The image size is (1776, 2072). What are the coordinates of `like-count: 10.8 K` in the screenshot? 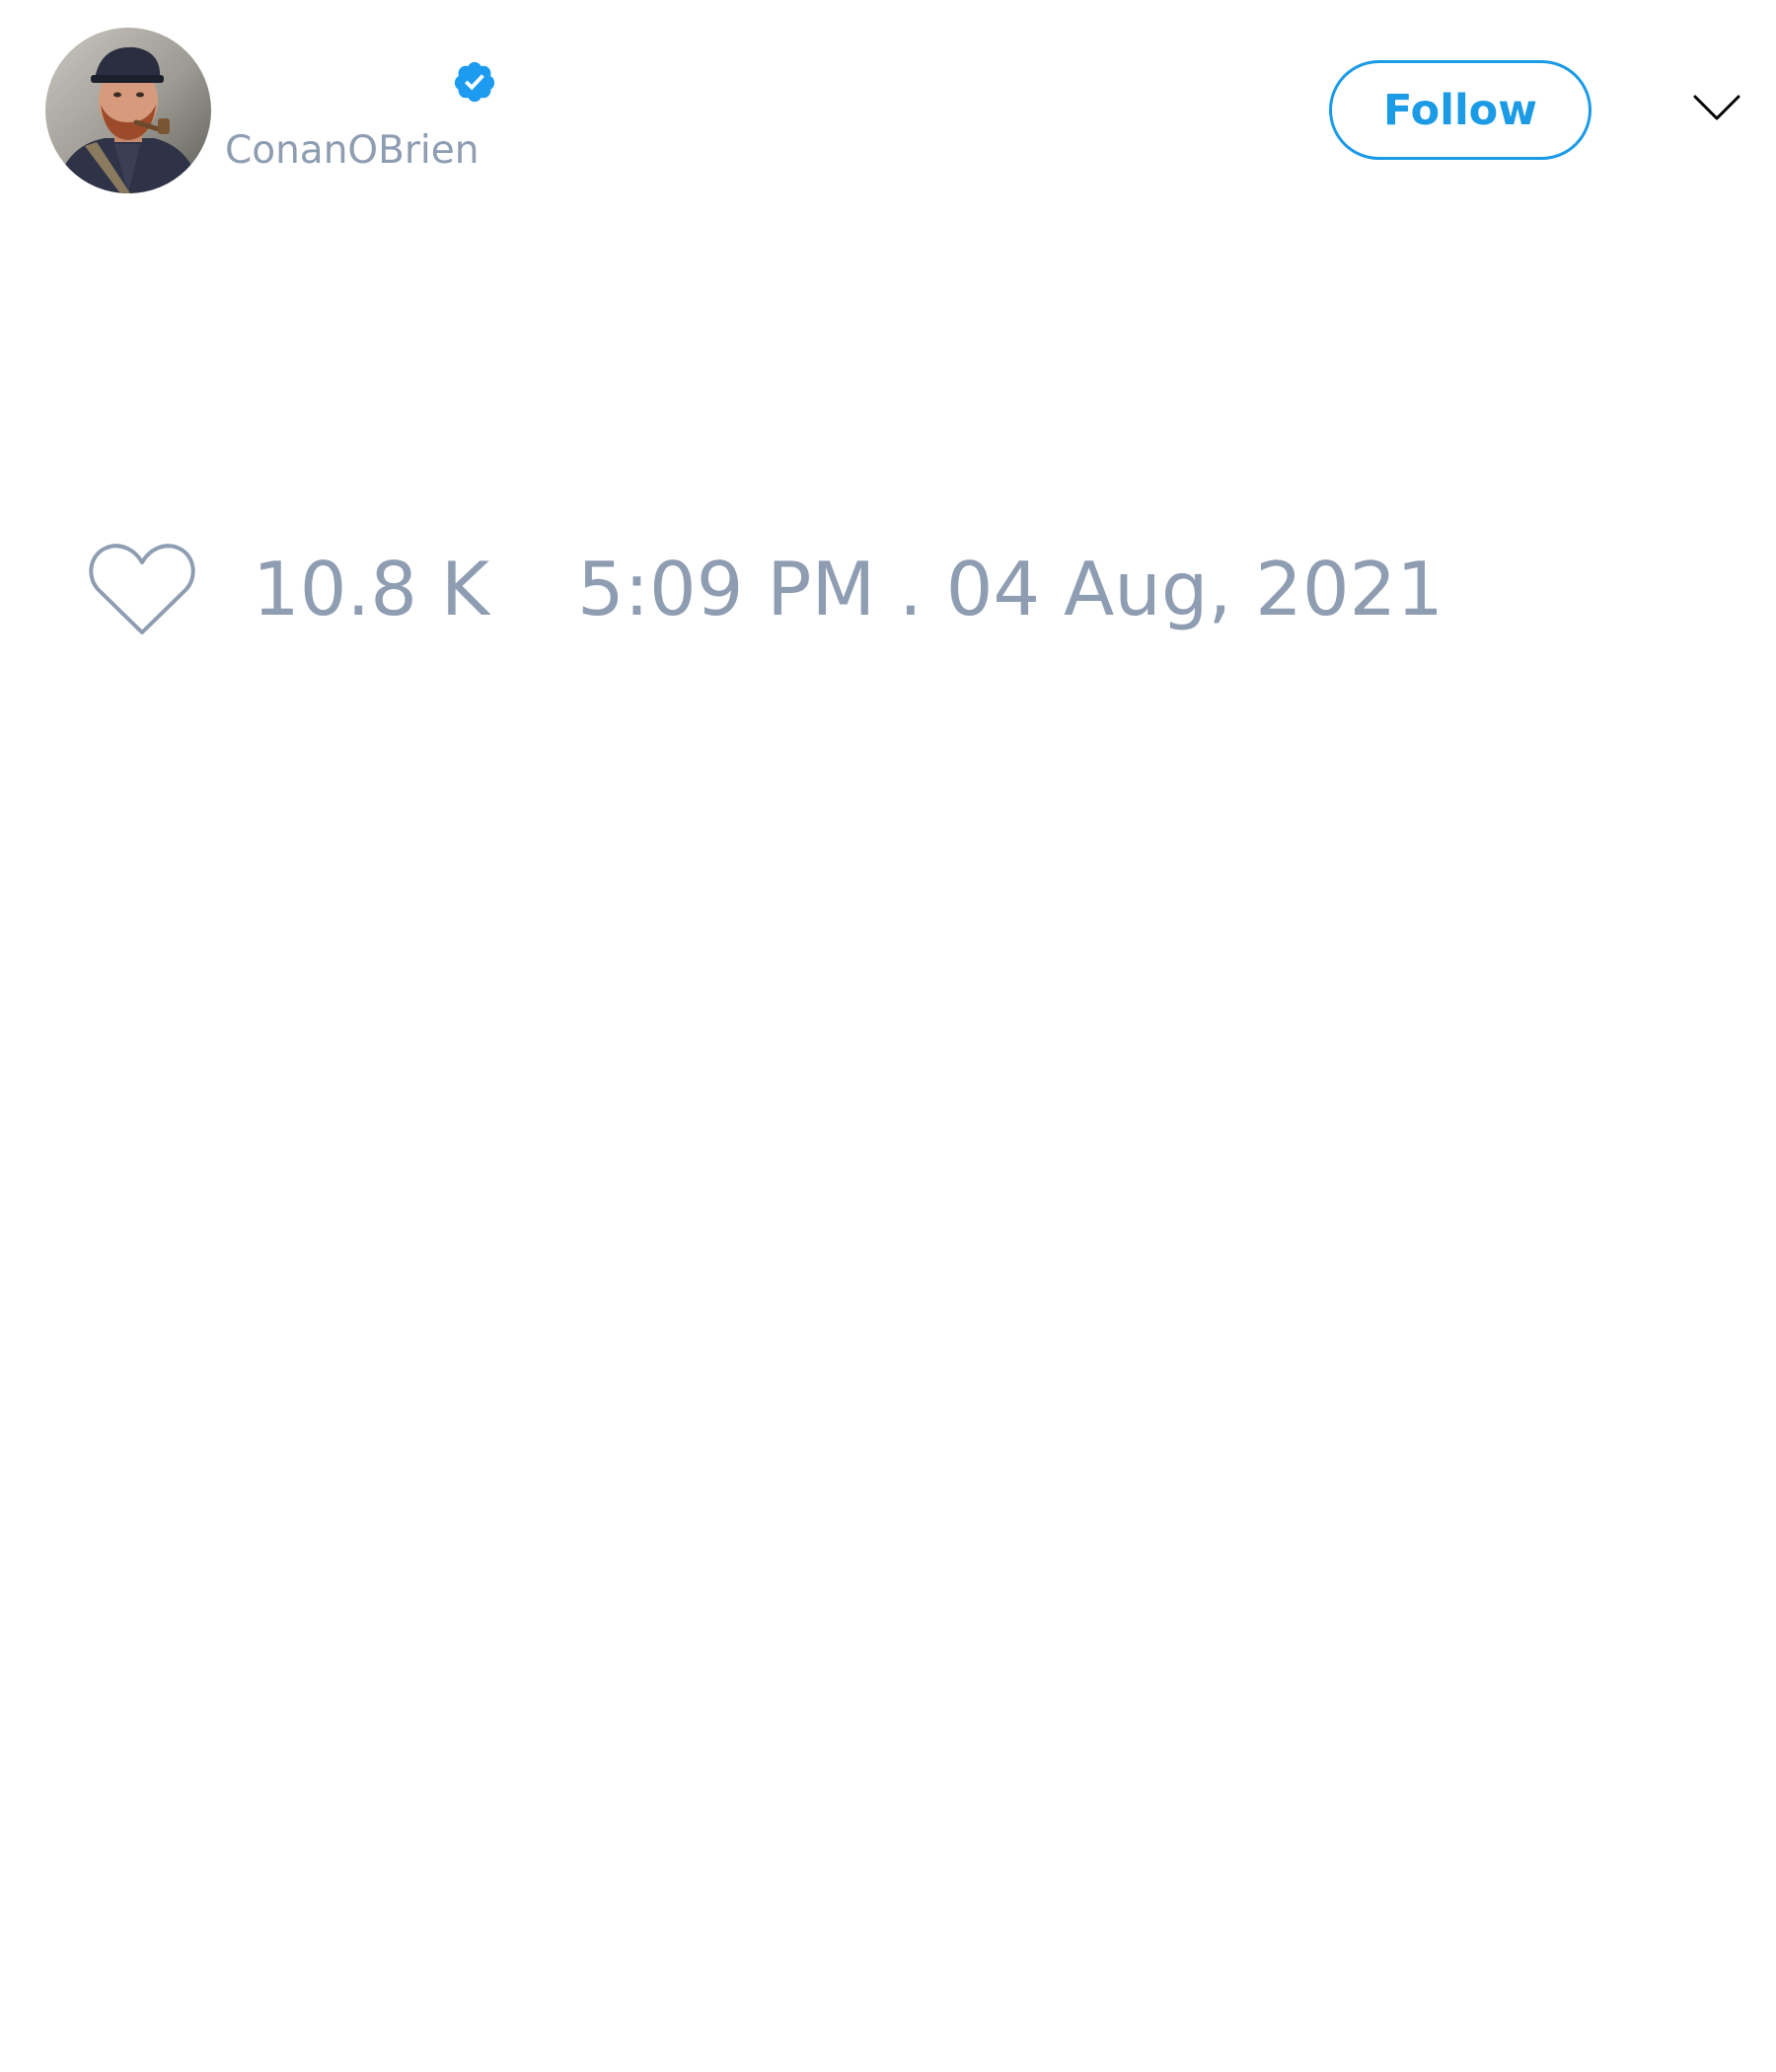 It's located at (372, 589).